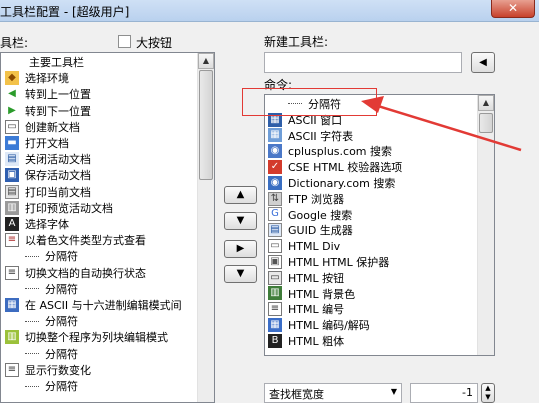 This screenshot has width=539, height=403. What do you see at coordinates (275, 261) in the screenshot?
I see `html-protect-icon: ▣` at bounding box center [275, 261].